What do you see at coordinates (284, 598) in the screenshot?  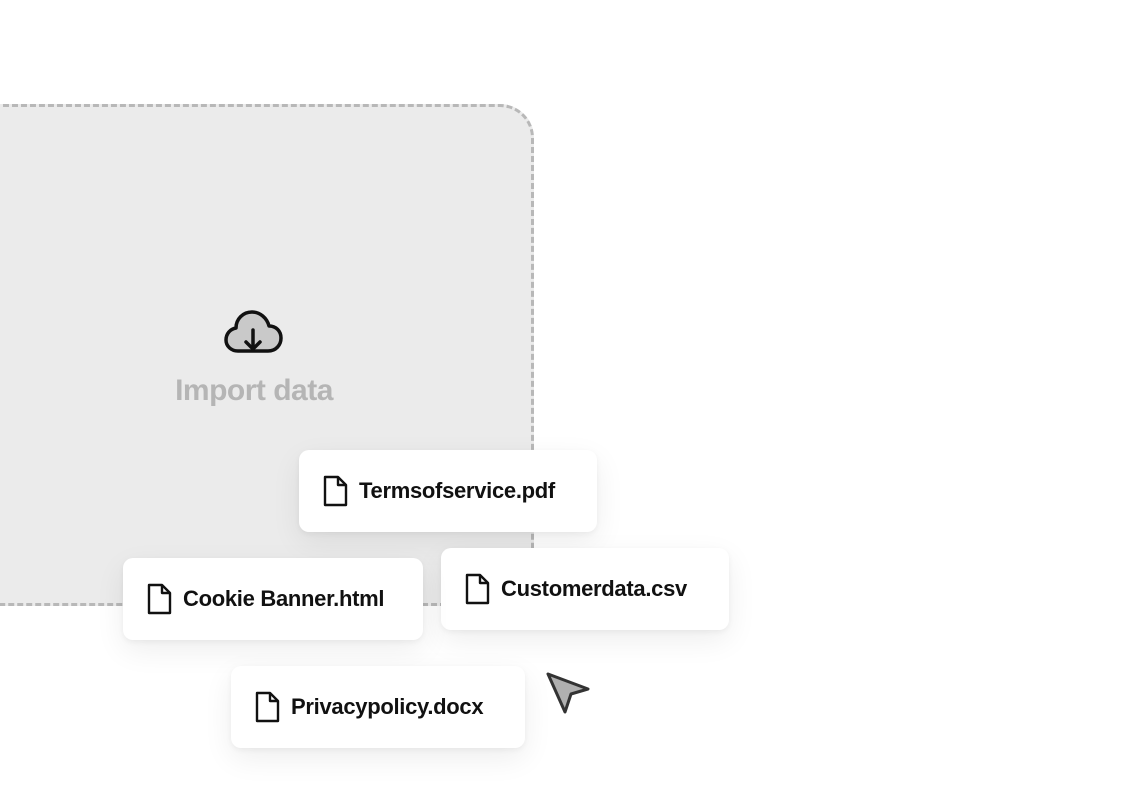 I see `file-name: Cookie Banner.html` at bounding box center [284, 598].